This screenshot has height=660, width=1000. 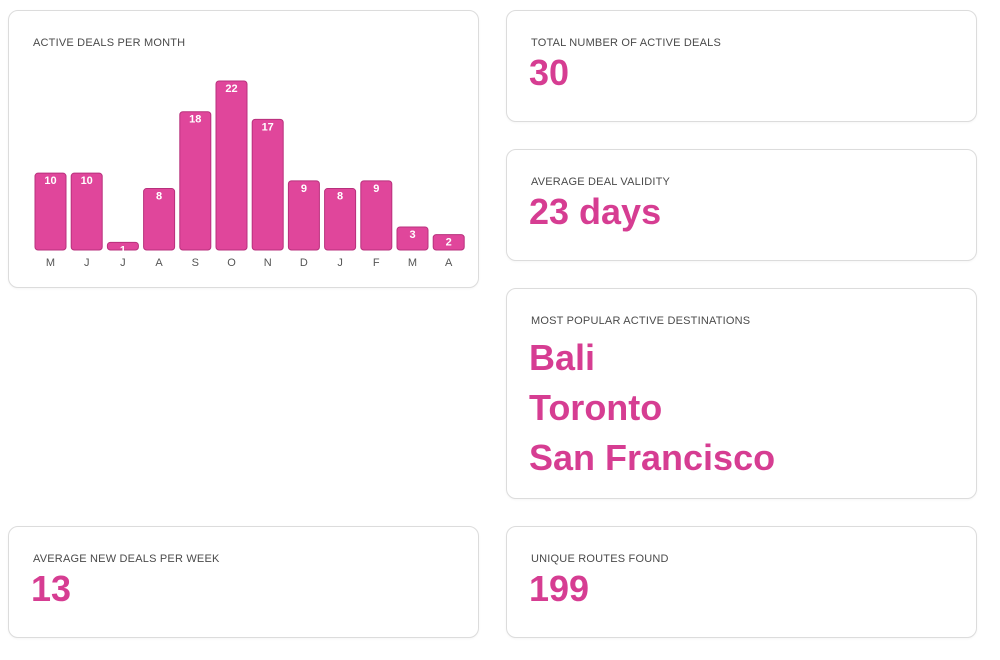 What do you see at coordinates (376, 263) in the screenshot?
I see `x-tick-label: F` at bounding box center [376, 263].